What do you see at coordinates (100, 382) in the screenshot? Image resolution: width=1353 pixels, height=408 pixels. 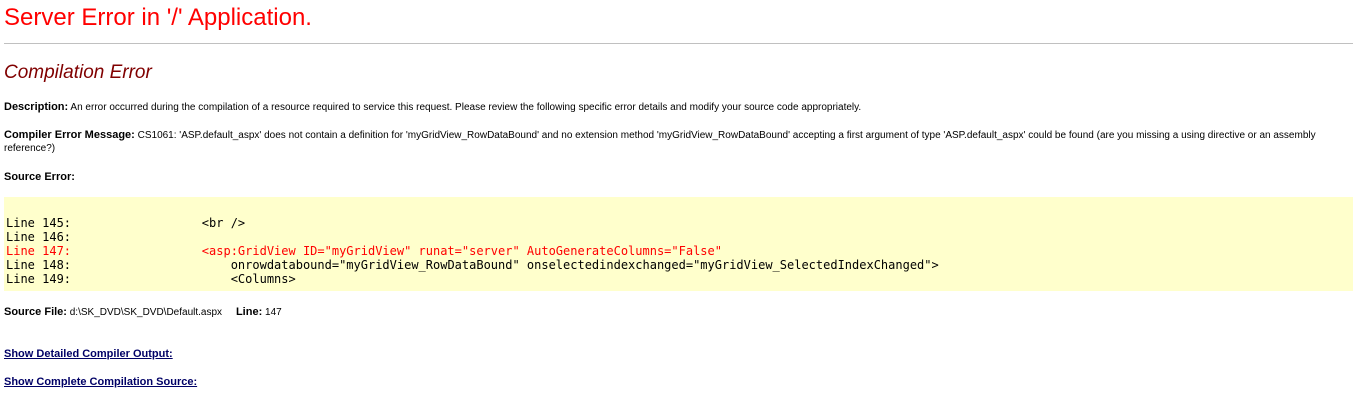 I see `show-compilation-source-link: Show Complete Compilation Source:` at bounding box center [100, 382].